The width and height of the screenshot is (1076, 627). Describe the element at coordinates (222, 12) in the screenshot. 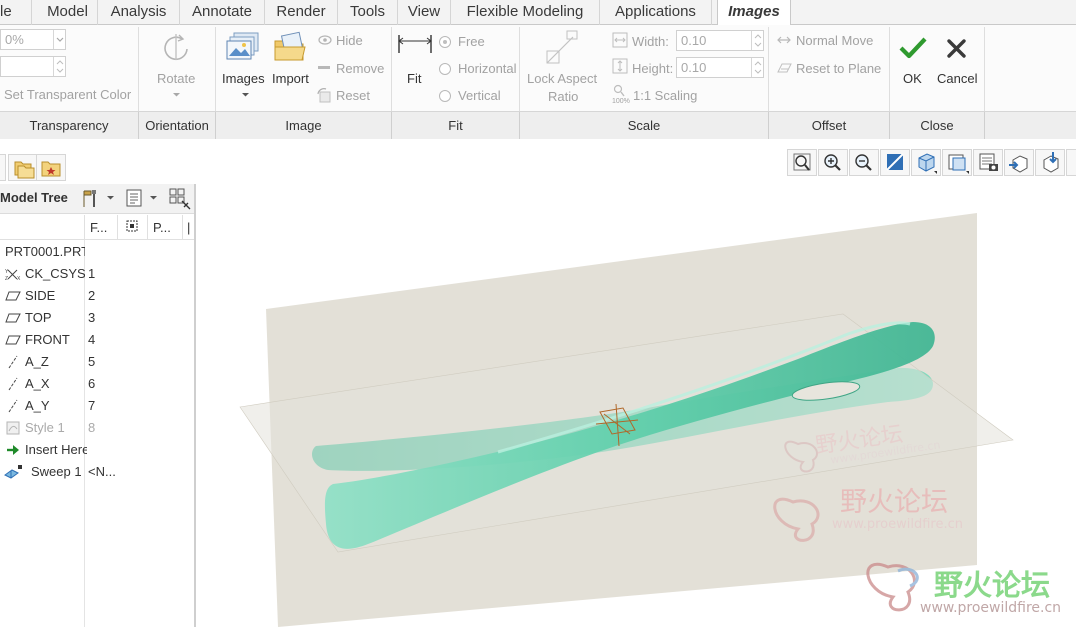

I see `tab-annotate: Annotate` at that location.